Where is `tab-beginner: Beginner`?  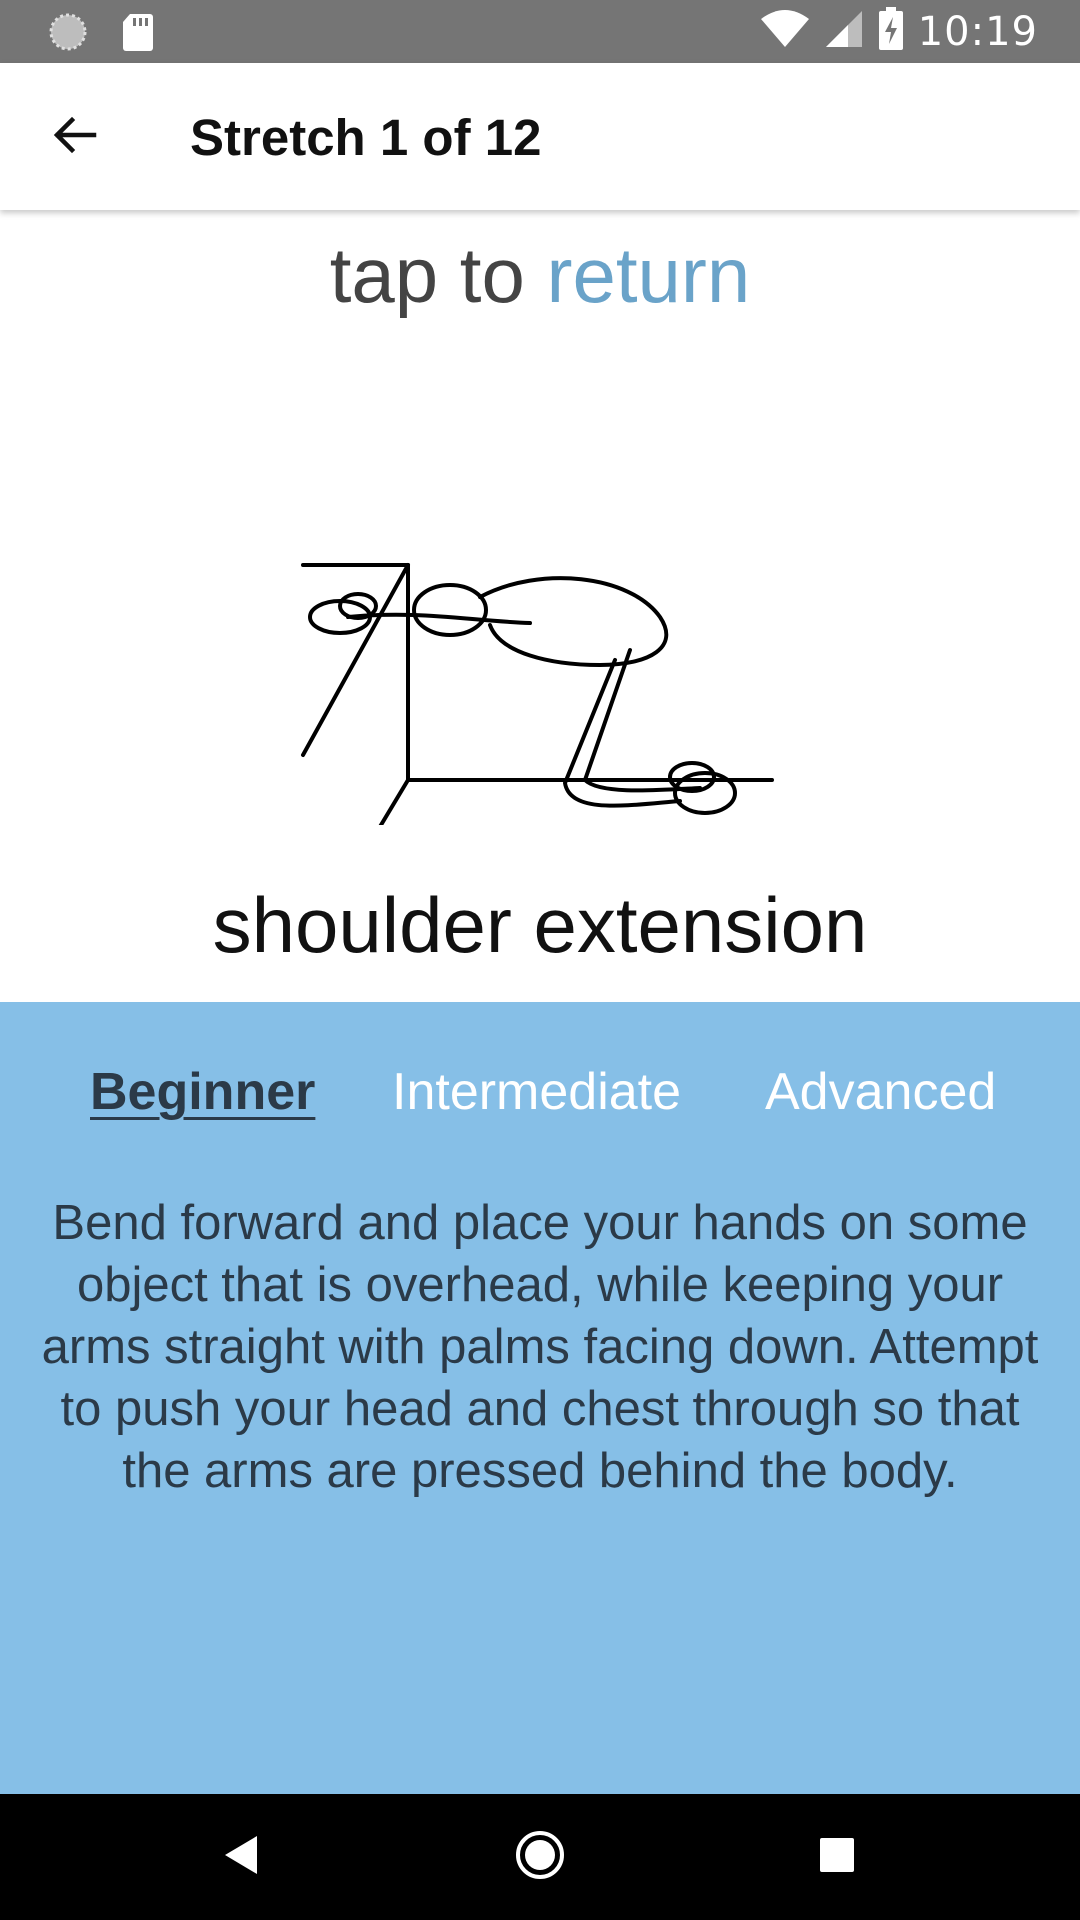
tab-beginner: Beginner is located at coordinates (202, 1092).